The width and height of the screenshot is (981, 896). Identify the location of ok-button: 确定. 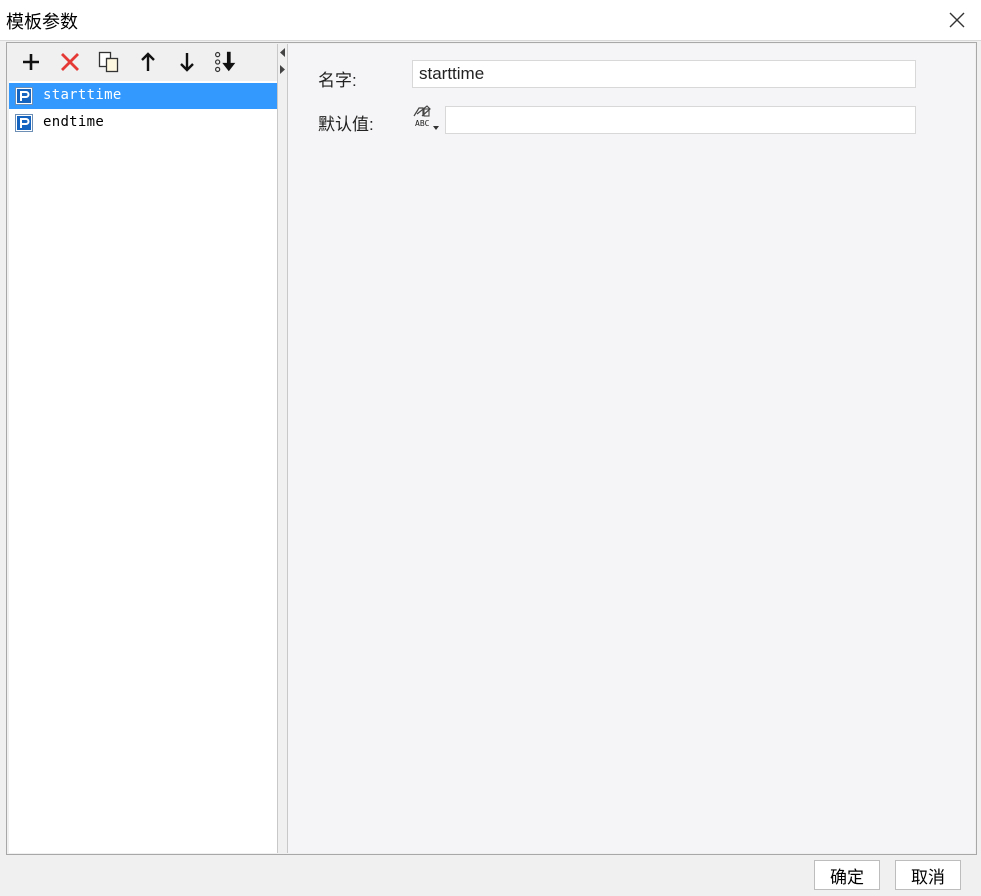
(847, 875).